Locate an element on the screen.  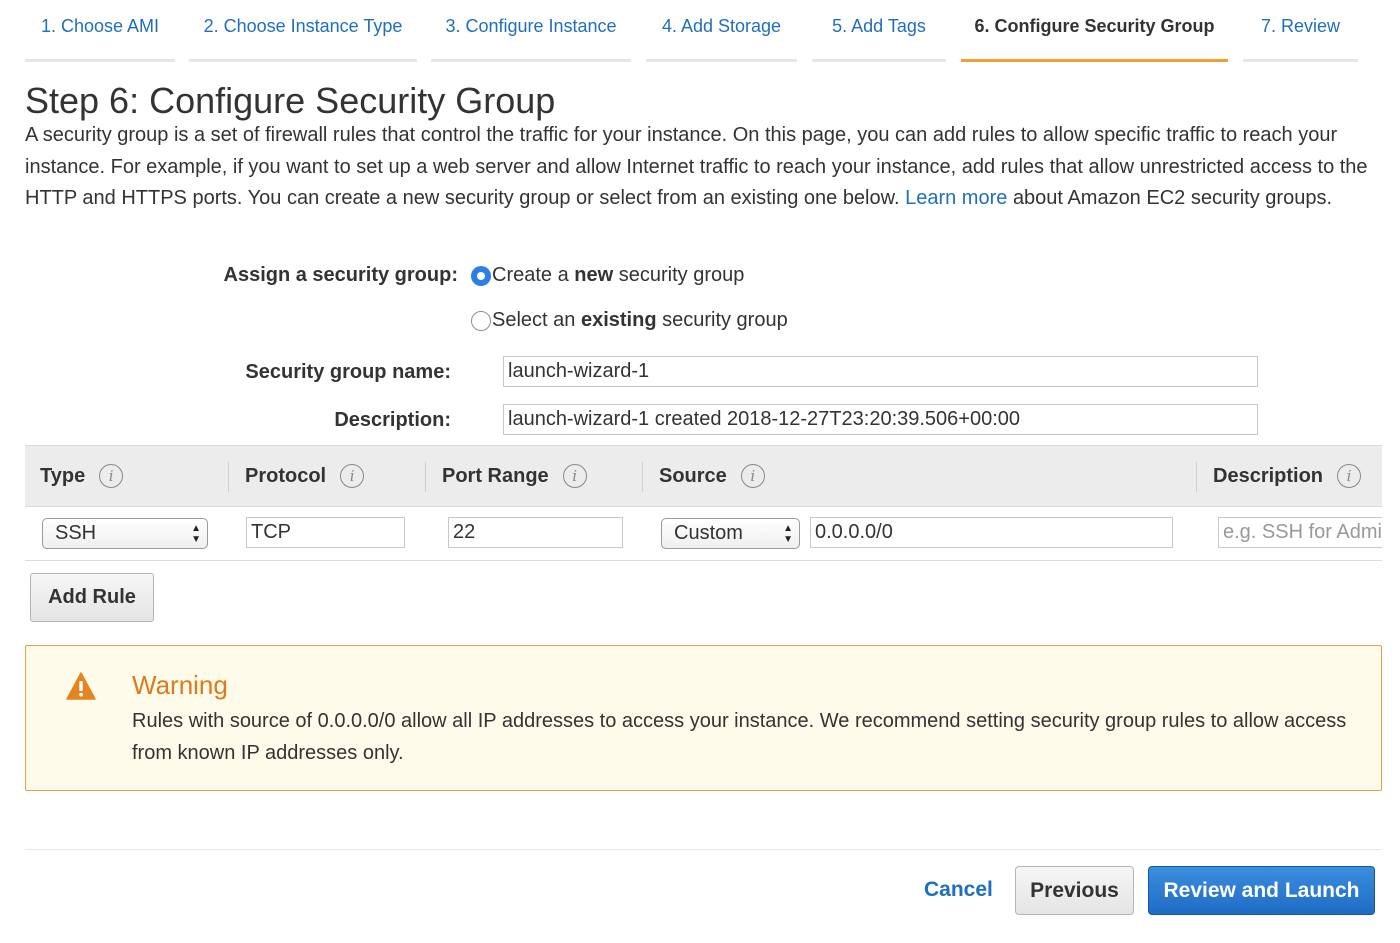
tab-review: 7. Review is located at coordinates (1300, 31).